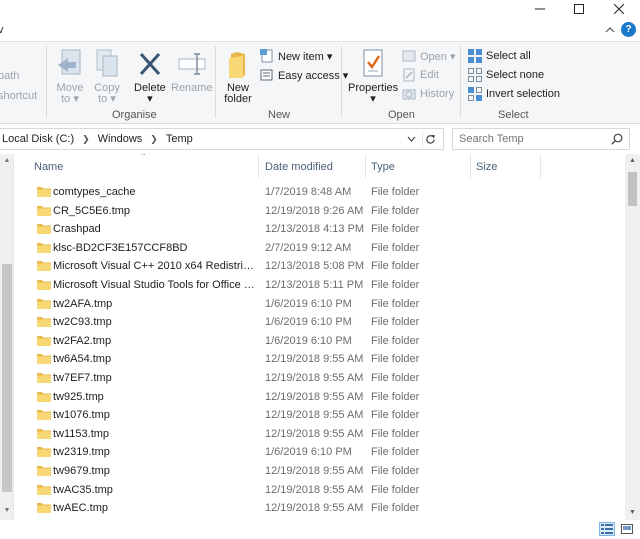  What do you see at coordinates (341, 82) in the screenshot?
I see `group-separator` at bounding box center [341, 82].